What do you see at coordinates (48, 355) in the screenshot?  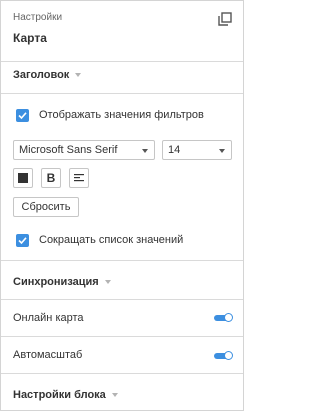 I see `autoscale-label: Автомасштаб` at bounding box center [48, 355].